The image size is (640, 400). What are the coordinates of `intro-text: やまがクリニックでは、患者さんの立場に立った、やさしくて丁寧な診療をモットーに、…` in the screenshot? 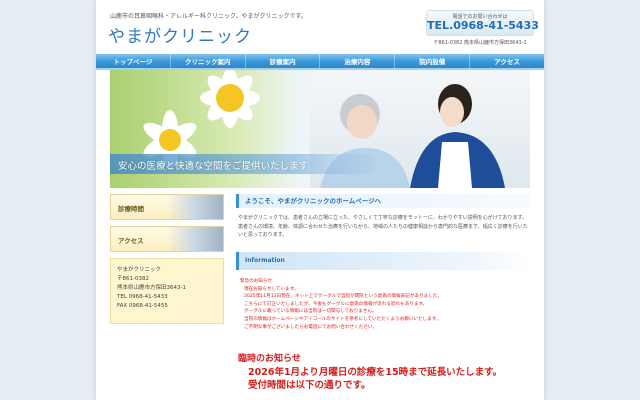 It's located at (383, 226).